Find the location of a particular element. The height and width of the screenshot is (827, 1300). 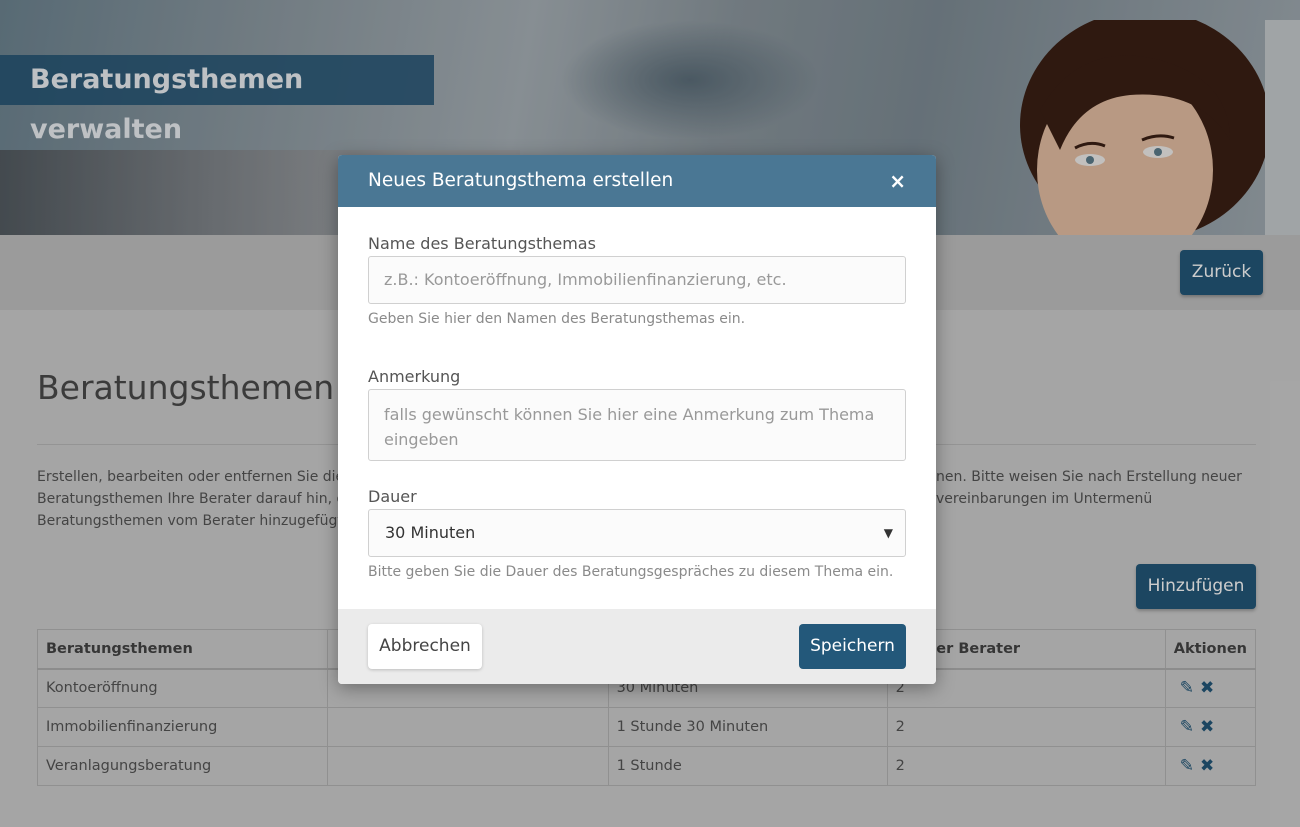

duration-select: 30 Minuten ▼ is located at coordinates (637, 533).